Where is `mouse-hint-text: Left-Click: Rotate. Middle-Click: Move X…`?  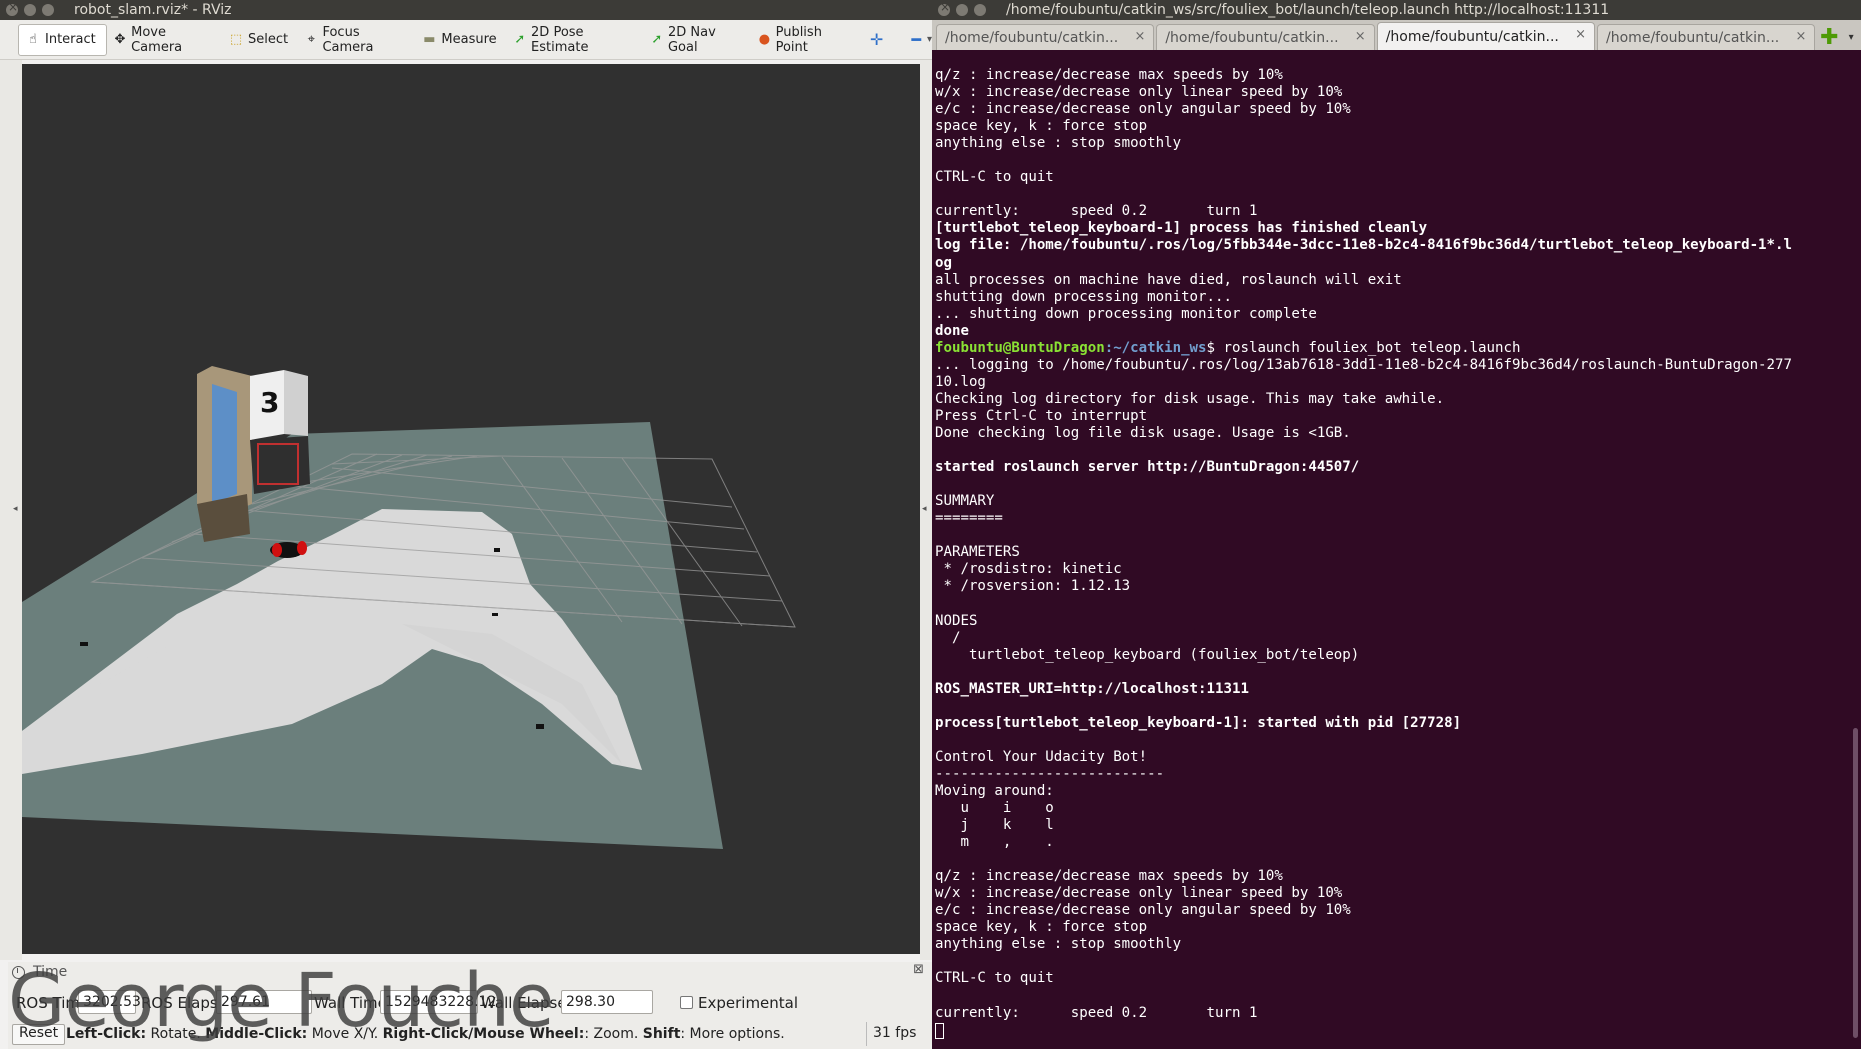
mouse-hint-text: Left-Click: Rotate. Middle-Click: Move X… is located at coordinates (425, 1034).